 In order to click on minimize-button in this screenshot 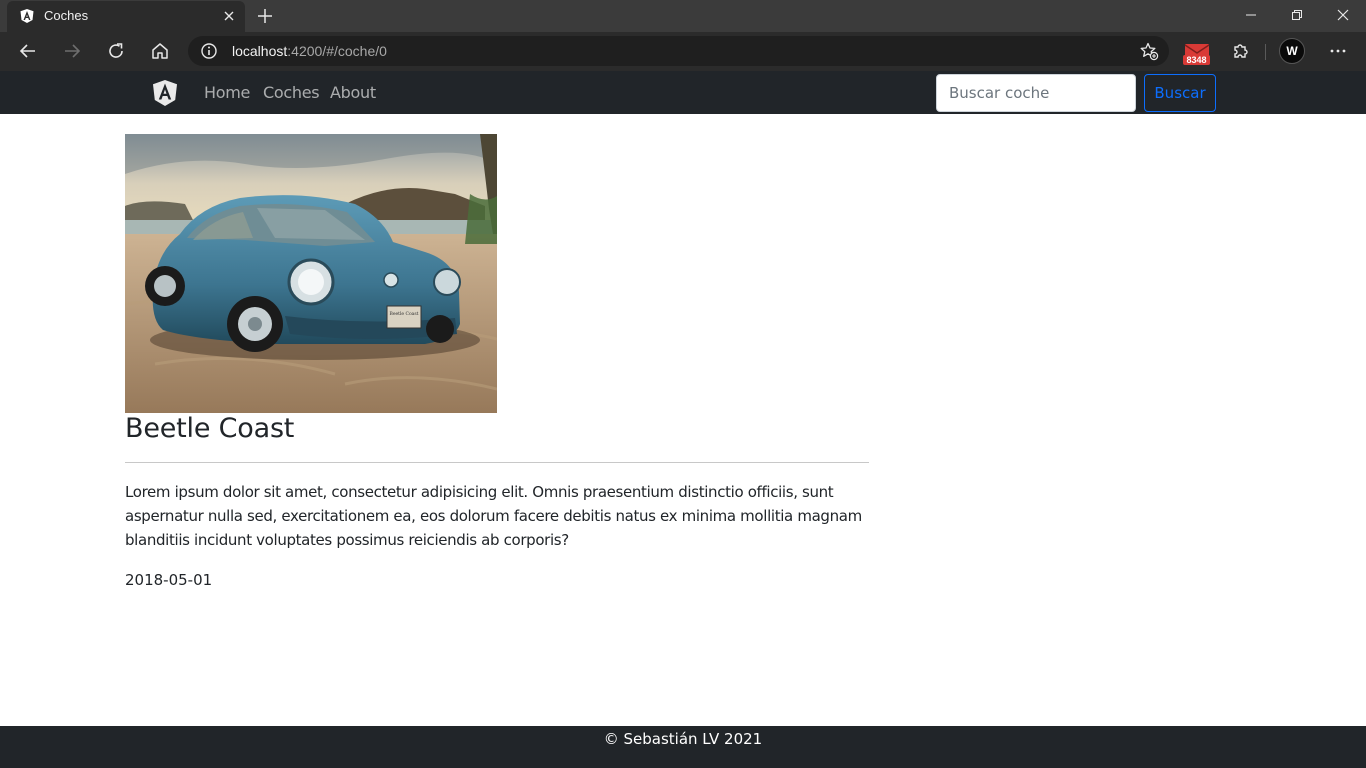, I will do `click(1251, 15)`.